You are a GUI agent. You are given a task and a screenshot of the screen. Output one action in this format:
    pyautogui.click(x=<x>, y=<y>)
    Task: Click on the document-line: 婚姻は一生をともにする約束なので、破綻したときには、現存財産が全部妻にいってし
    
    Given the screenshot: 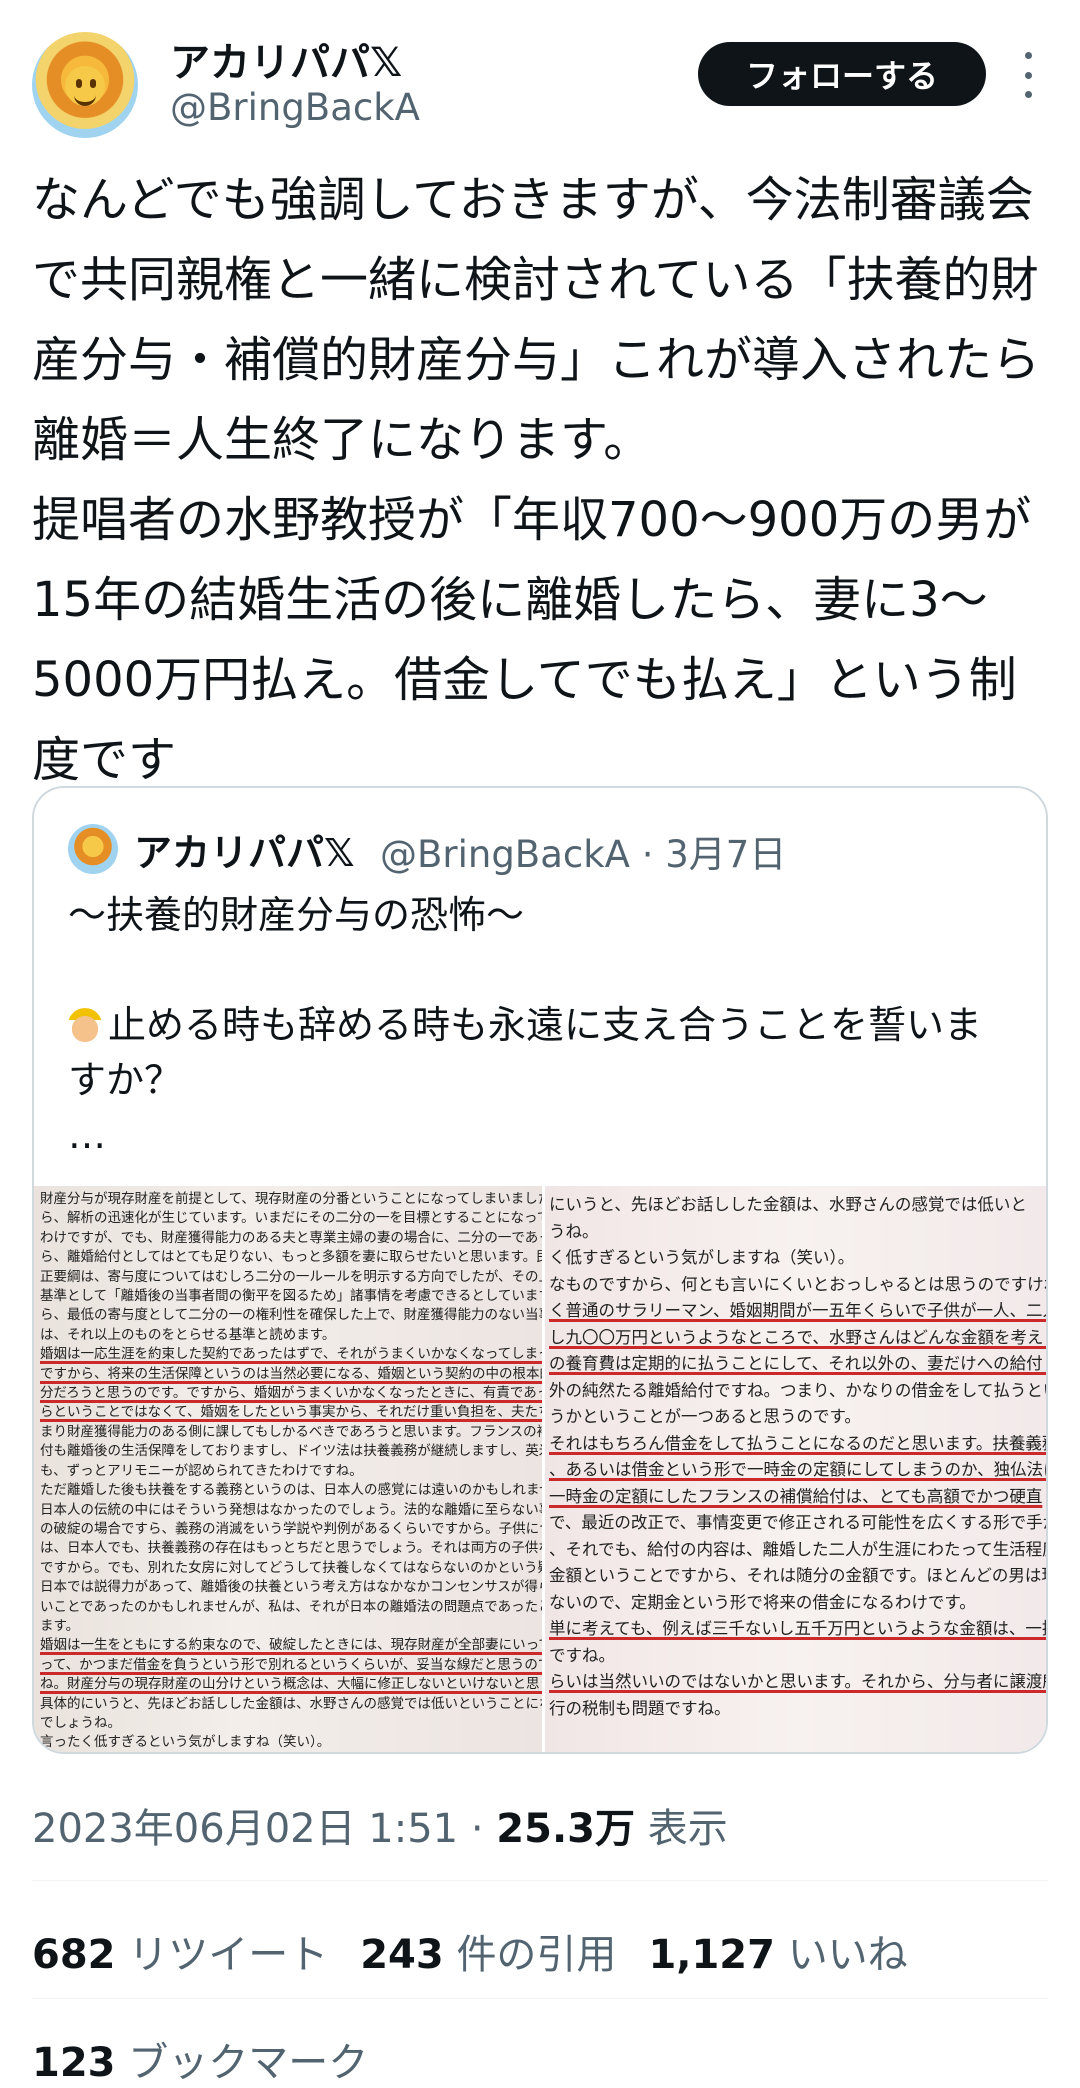 What is the action you would take?
    pyautogui.click(x=291, y=1645)
    